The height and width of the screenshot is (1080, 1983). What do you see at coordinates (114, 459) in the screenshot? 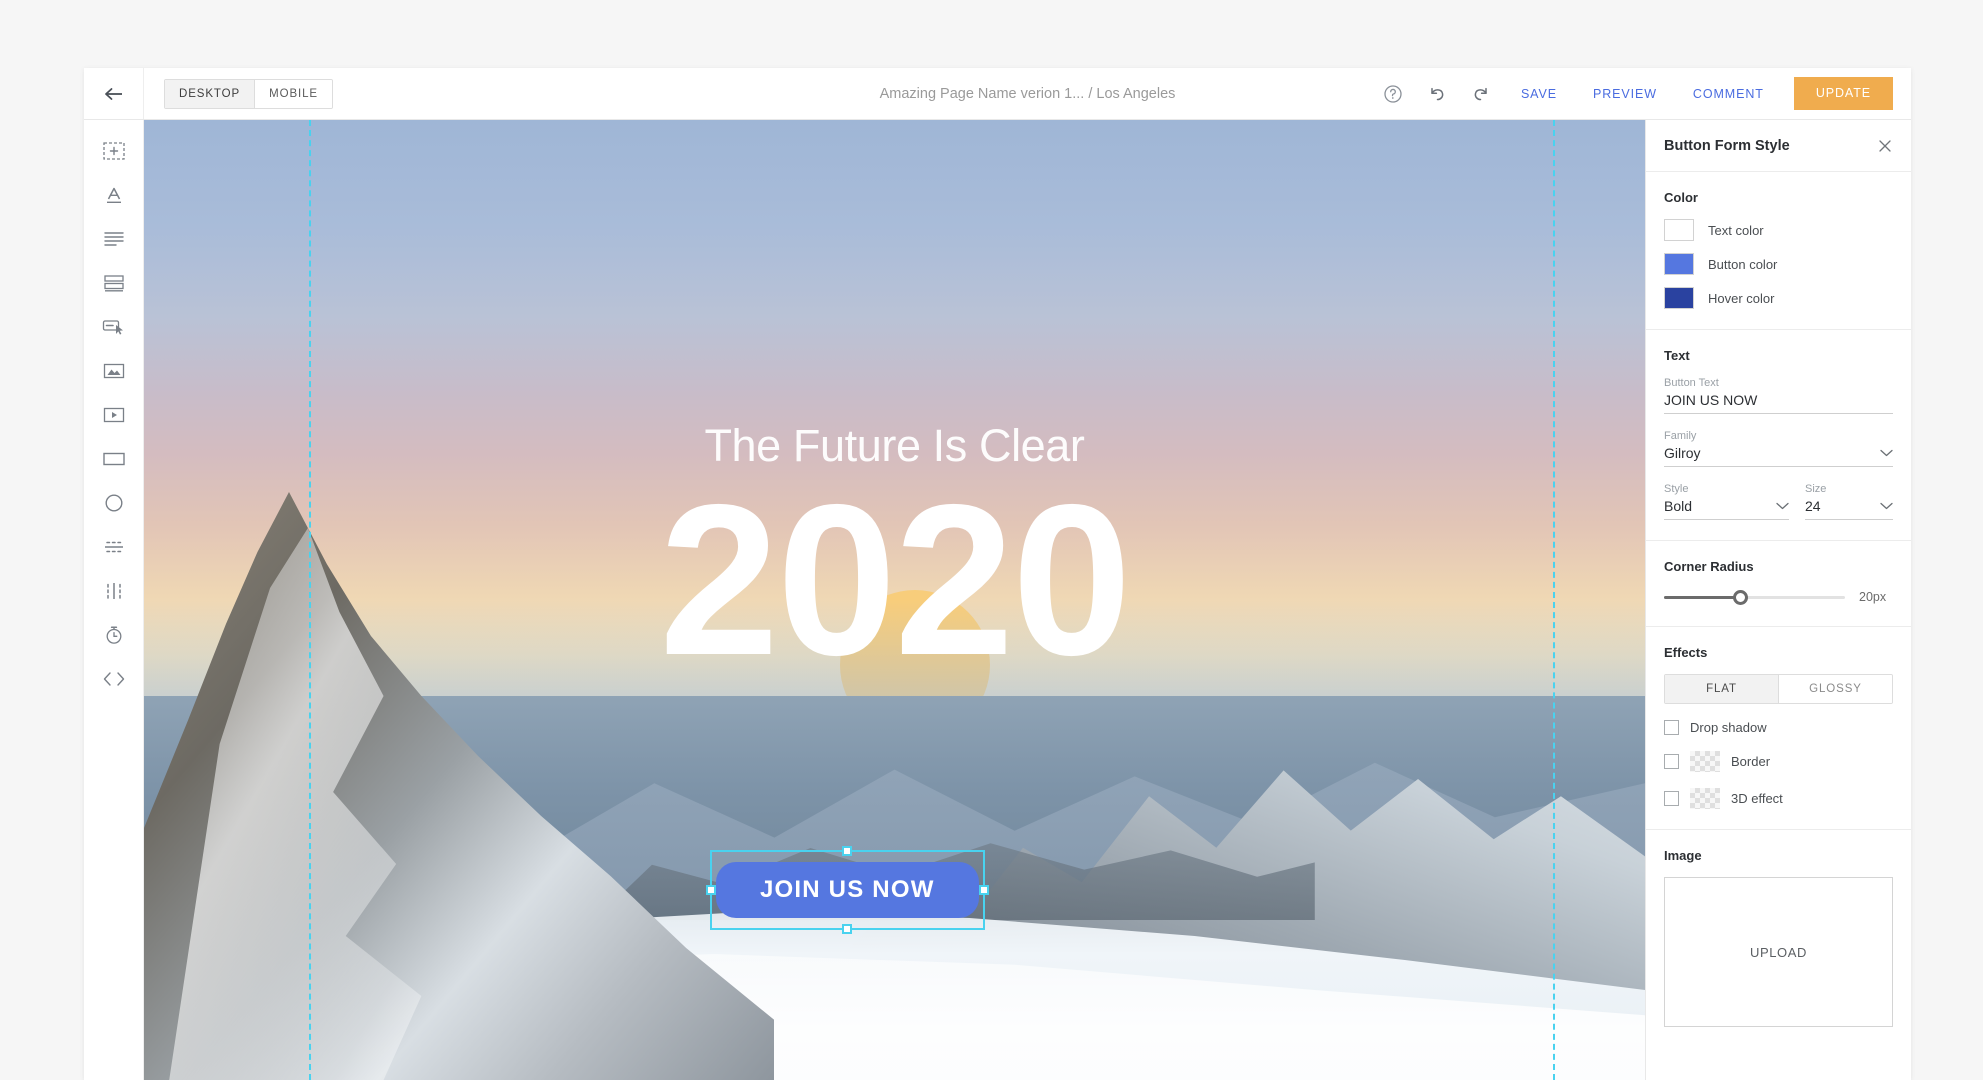
I see `rail-item-rectangle` at bounding box center [114, 459].